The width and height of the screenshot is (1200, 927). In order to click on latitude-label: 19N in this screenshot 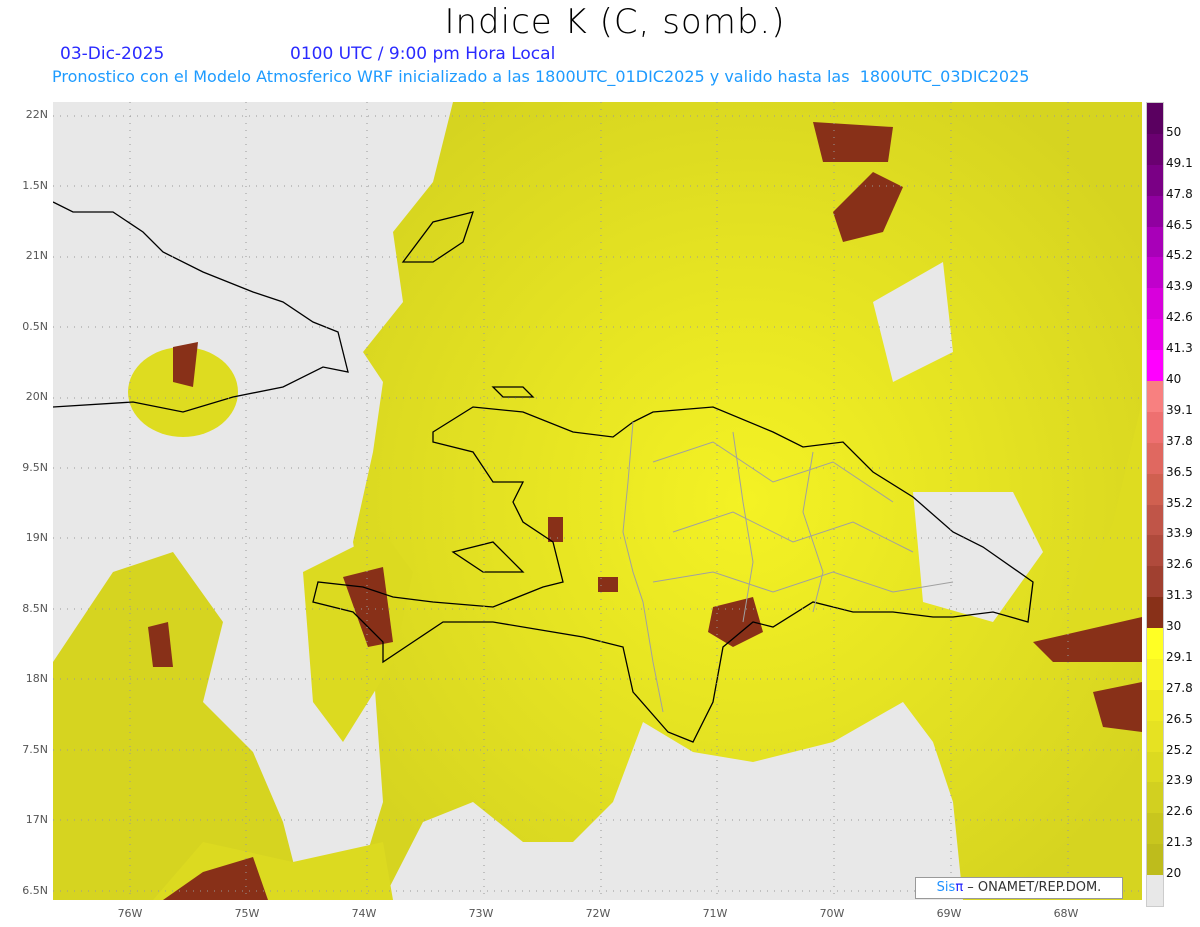, I will do `click(36, 537)`.